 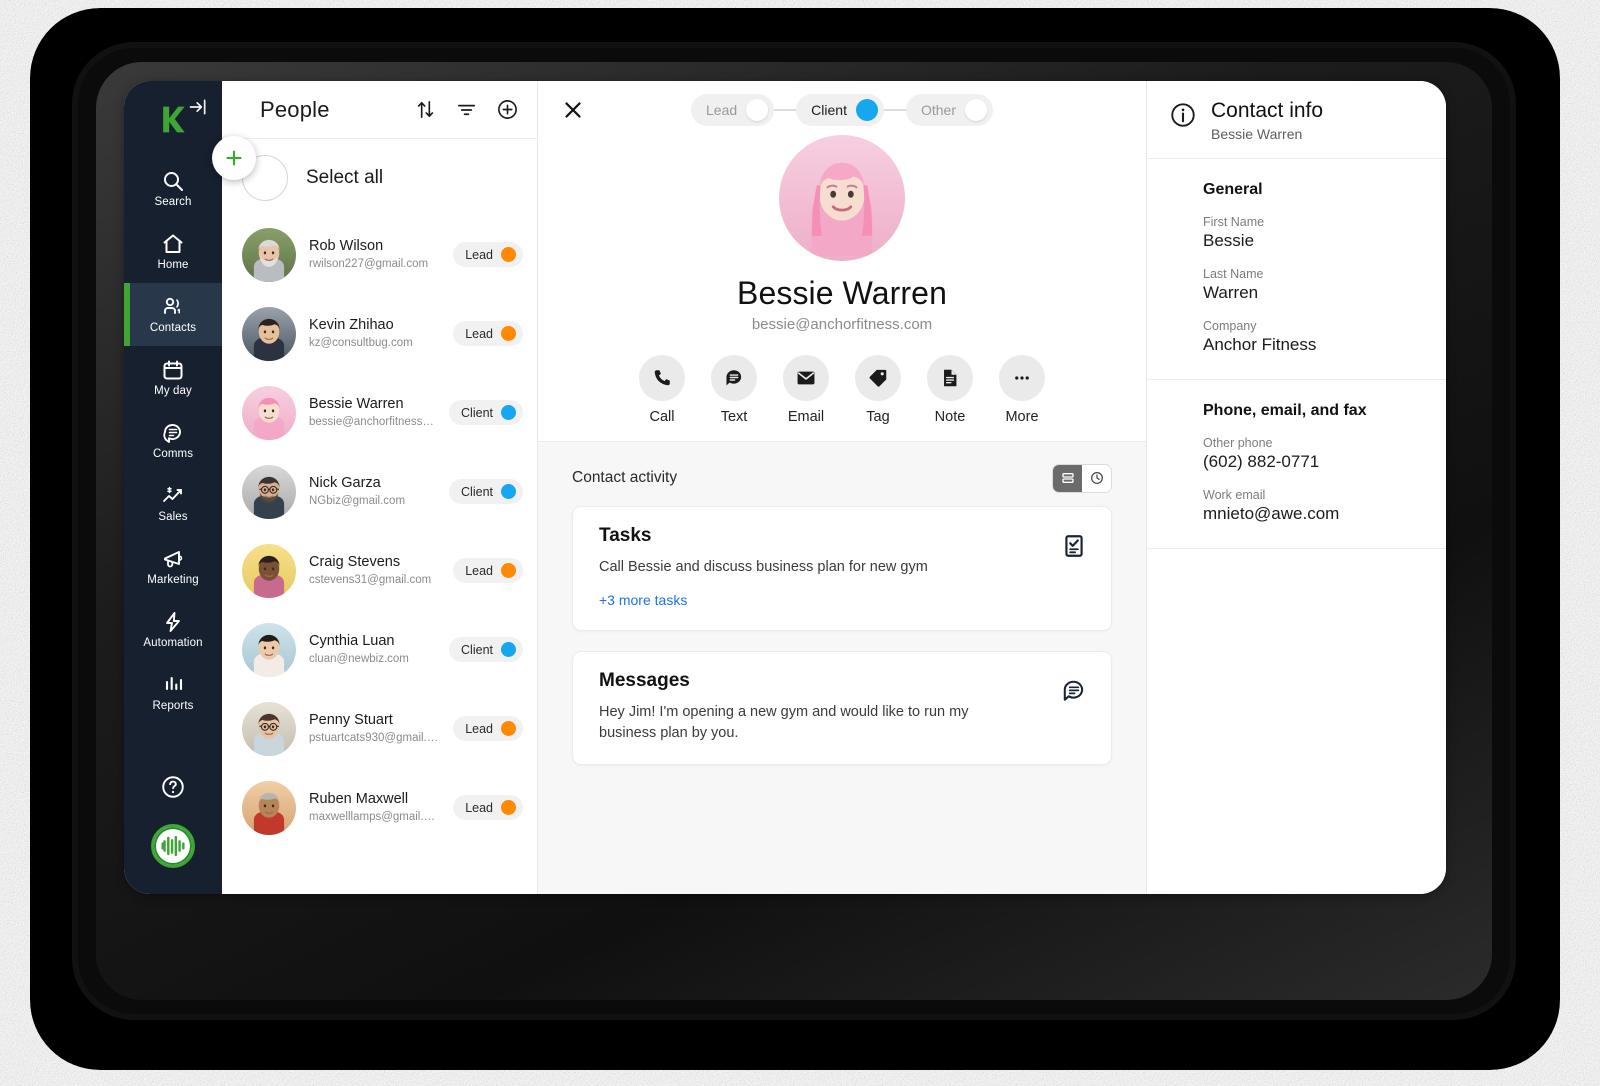 I want to click on segment-option-client: Client, so click(x=840, y=110).